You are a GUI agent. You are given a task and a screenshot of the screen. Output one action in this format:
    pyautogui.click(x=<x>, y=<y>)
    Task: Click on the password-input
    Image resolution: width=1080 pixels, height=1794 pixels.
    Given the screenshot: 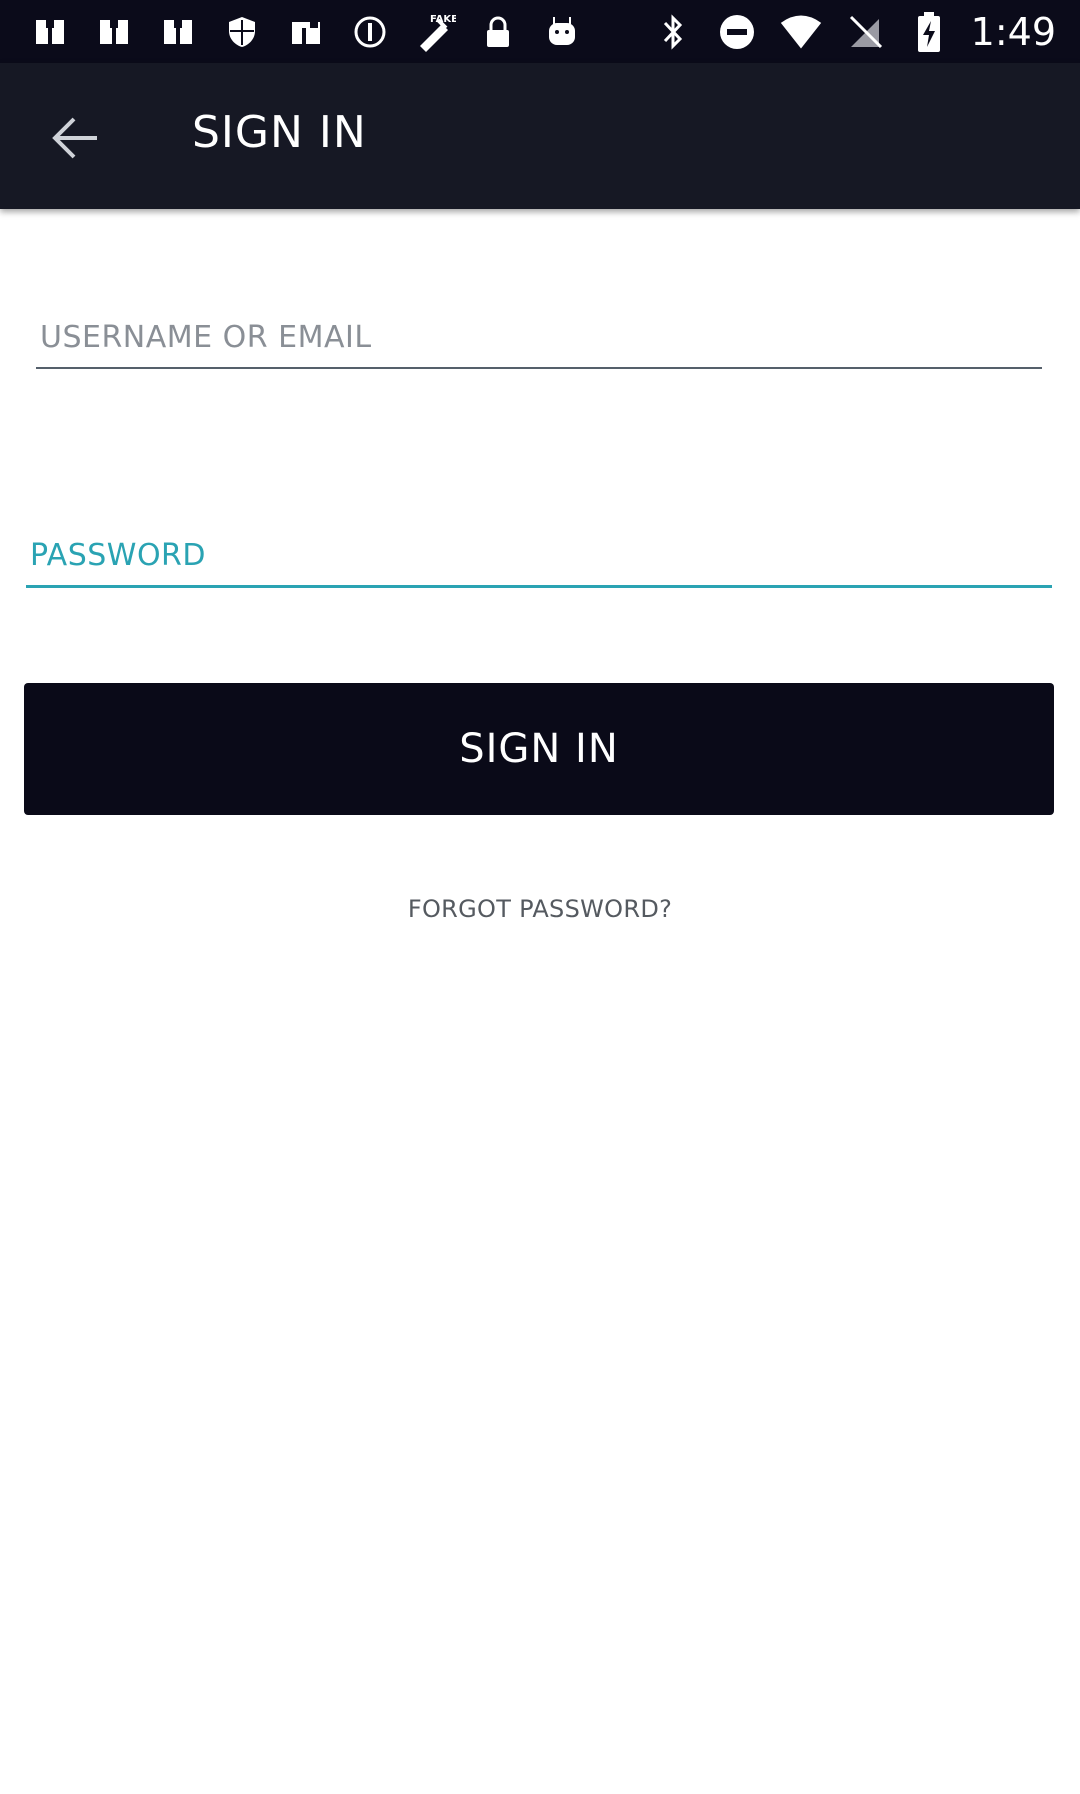 What is the action you would take?
    pyautogui.click(x=543, y=555)
    